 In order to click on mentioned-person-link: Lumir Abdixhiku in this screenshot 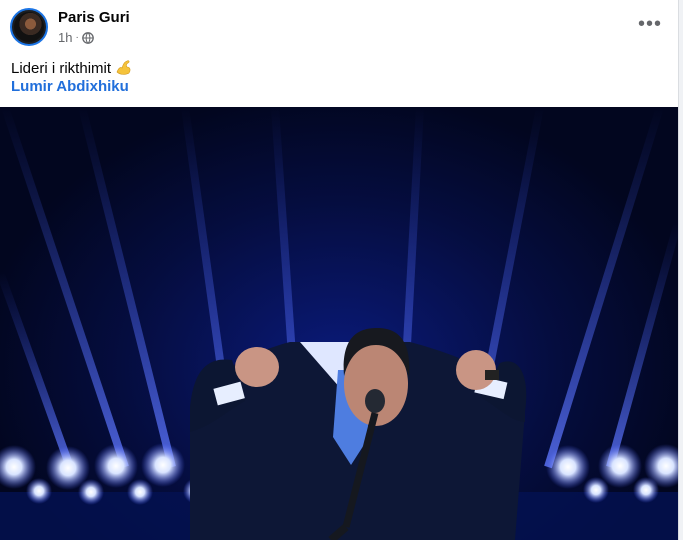, I will do `click(70, 86)`.